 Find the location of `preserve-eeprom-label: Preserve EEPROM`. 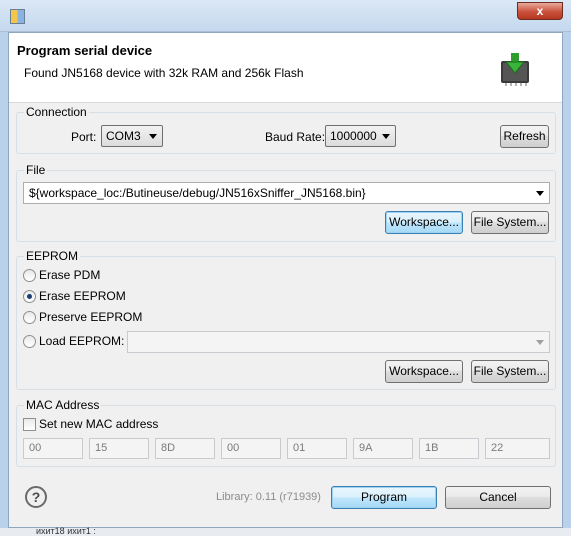

preserve-eeprom-label: Preserve EEPROM is located at coordinates (90, 317).